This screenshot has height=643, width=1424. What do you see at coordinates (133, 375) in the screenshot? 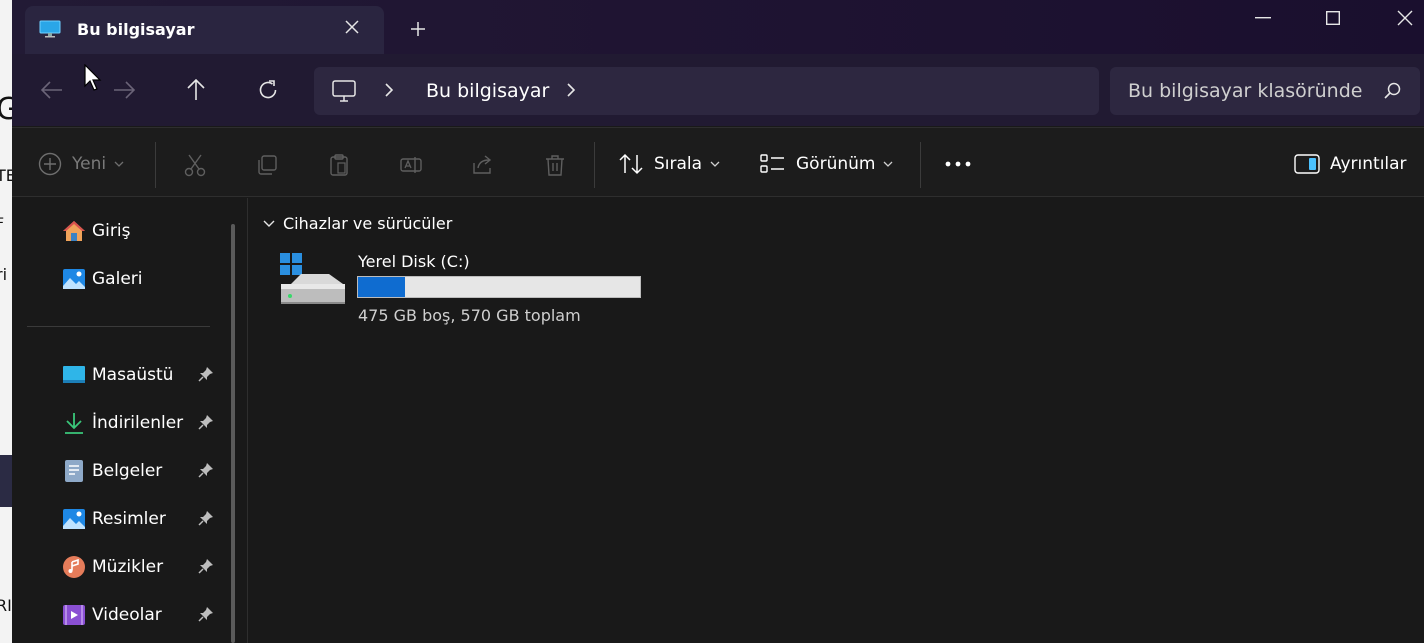
I see `sidebar-item-label: Masaüstü` at bounding box center [133, 375].